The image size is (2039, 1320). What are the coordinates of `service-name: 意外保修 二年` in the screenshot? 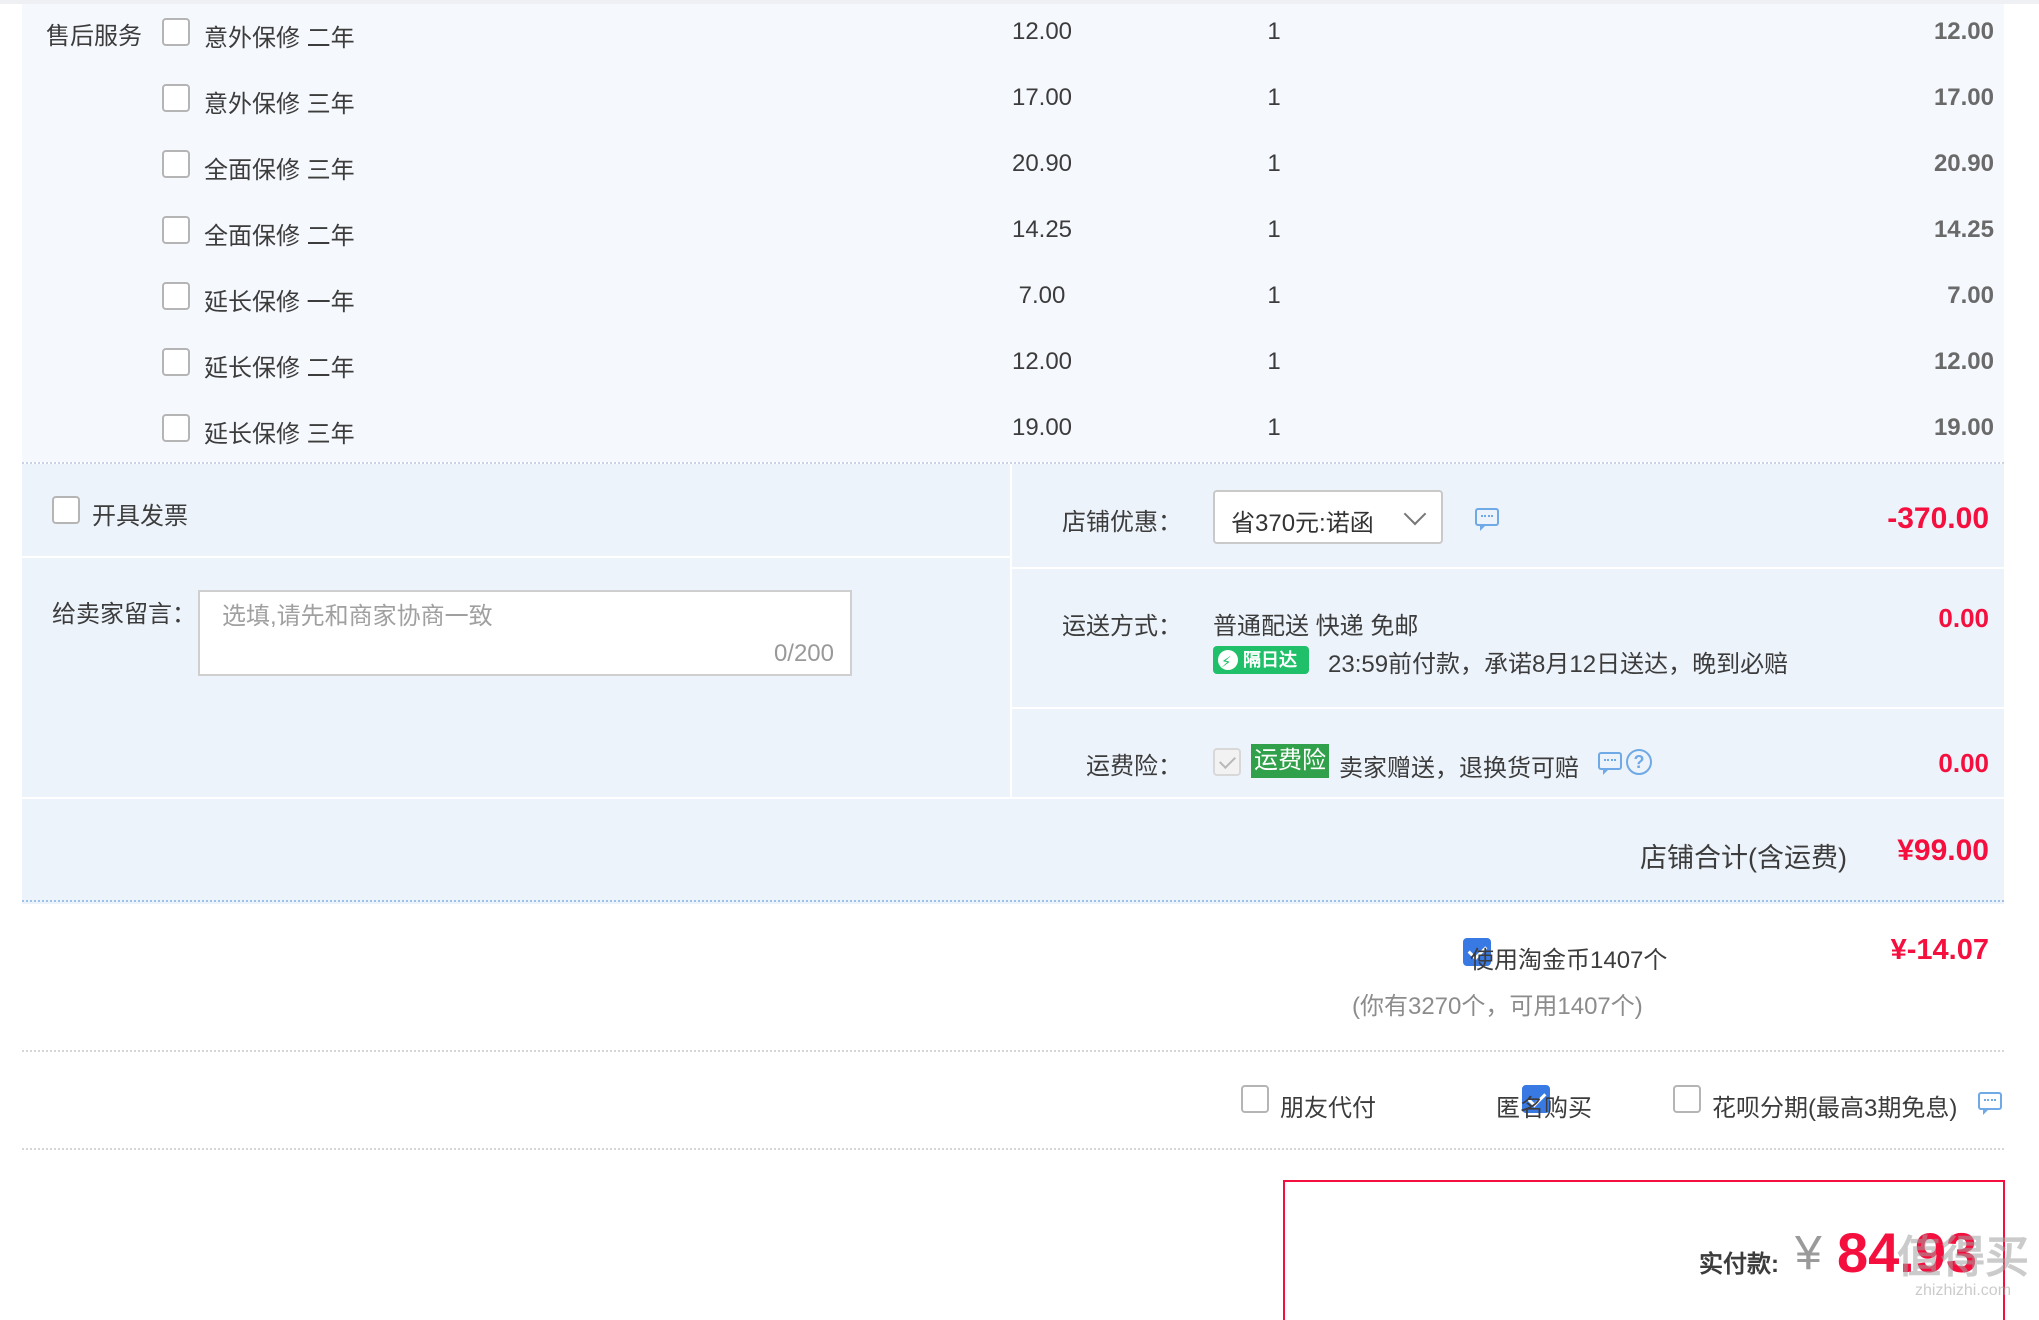 It's located at (279, 38).